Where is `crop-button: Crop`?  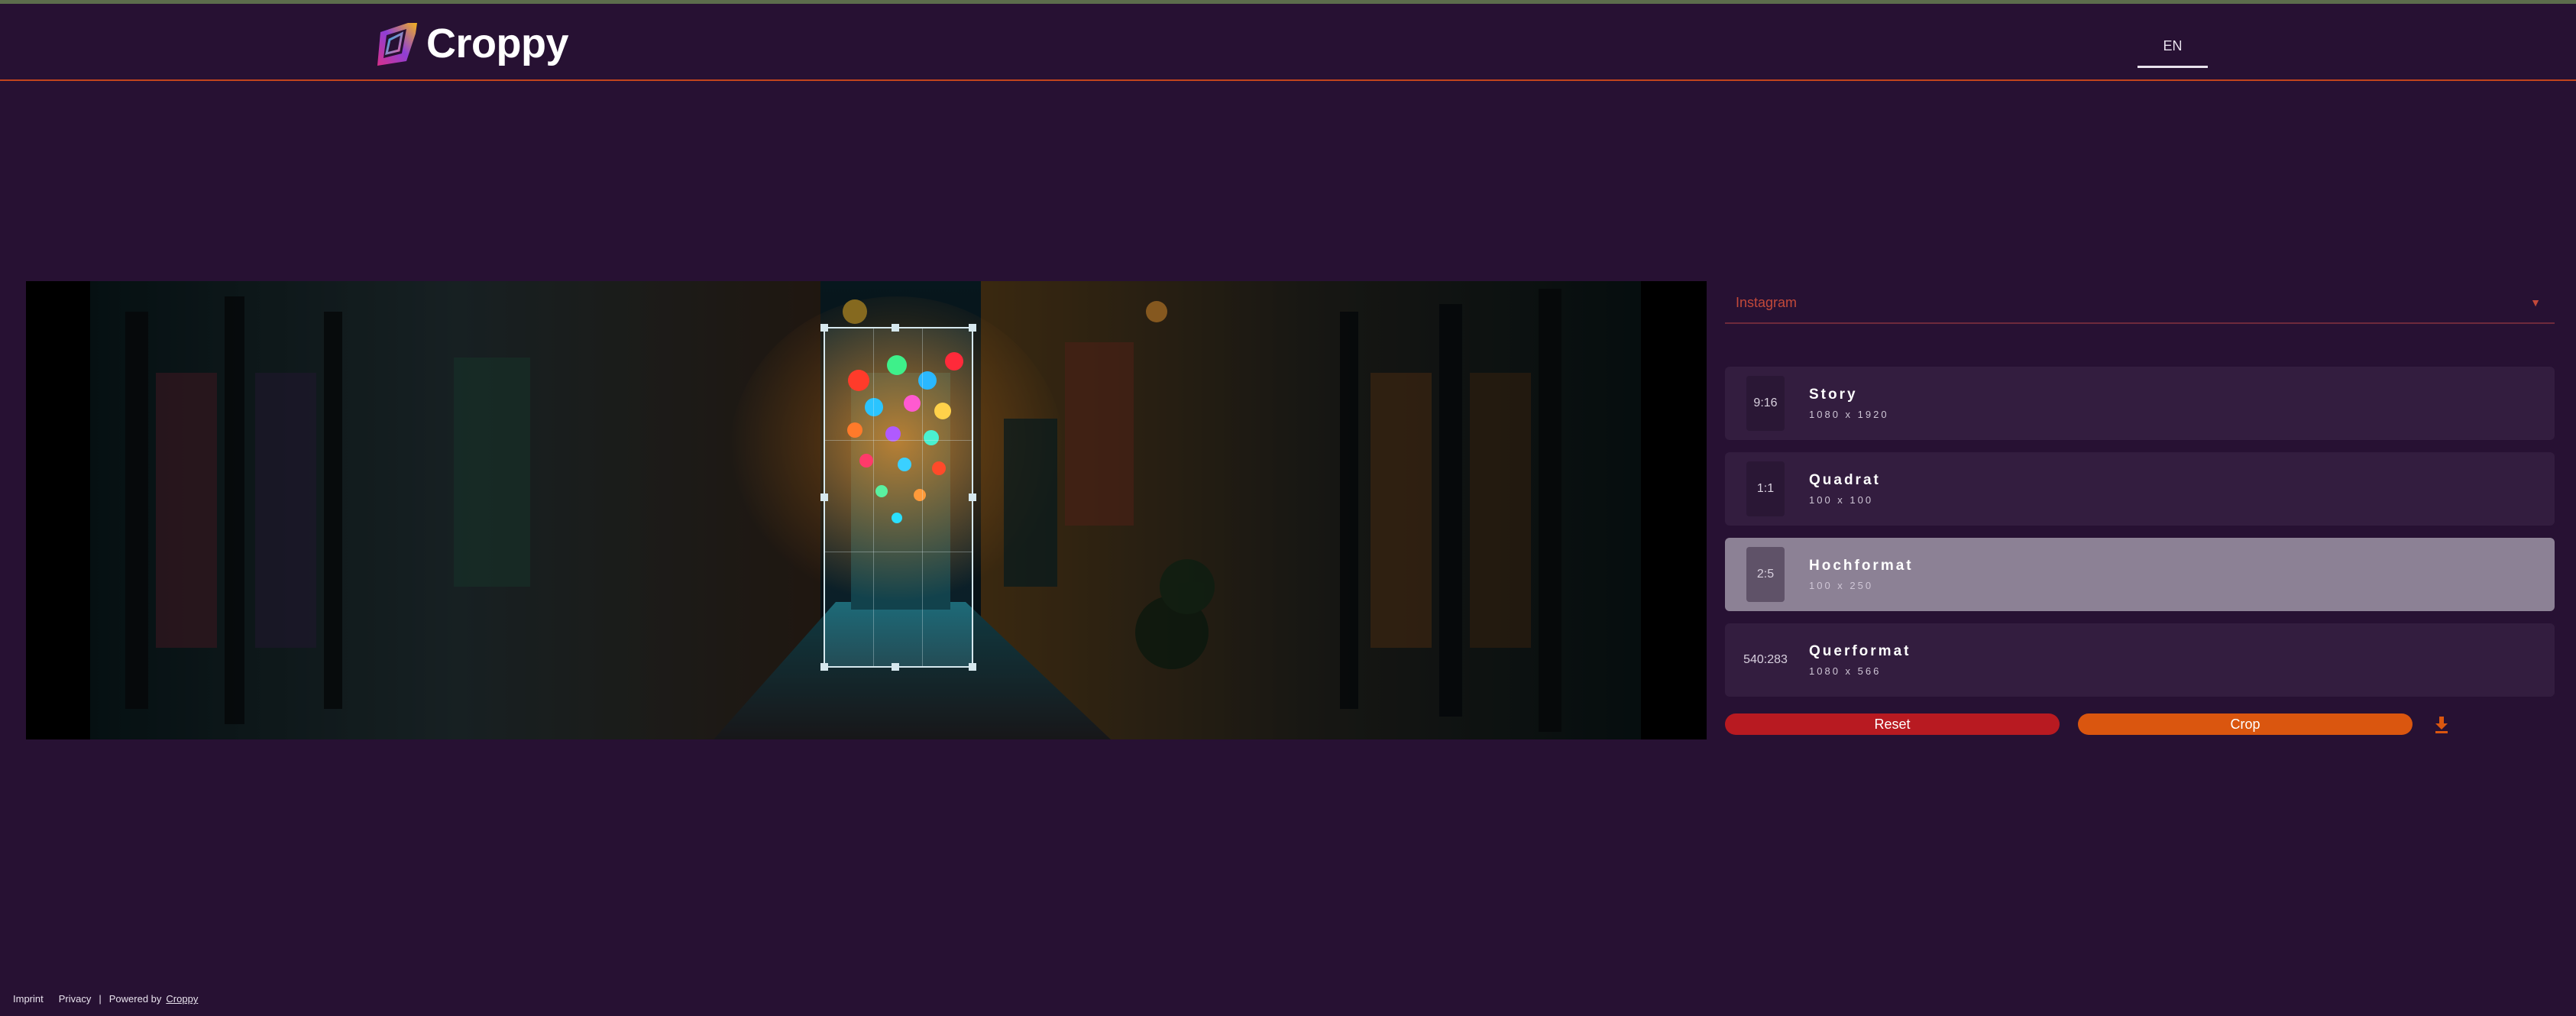
crop-button: Crop is located at coordinates (2245, 724).